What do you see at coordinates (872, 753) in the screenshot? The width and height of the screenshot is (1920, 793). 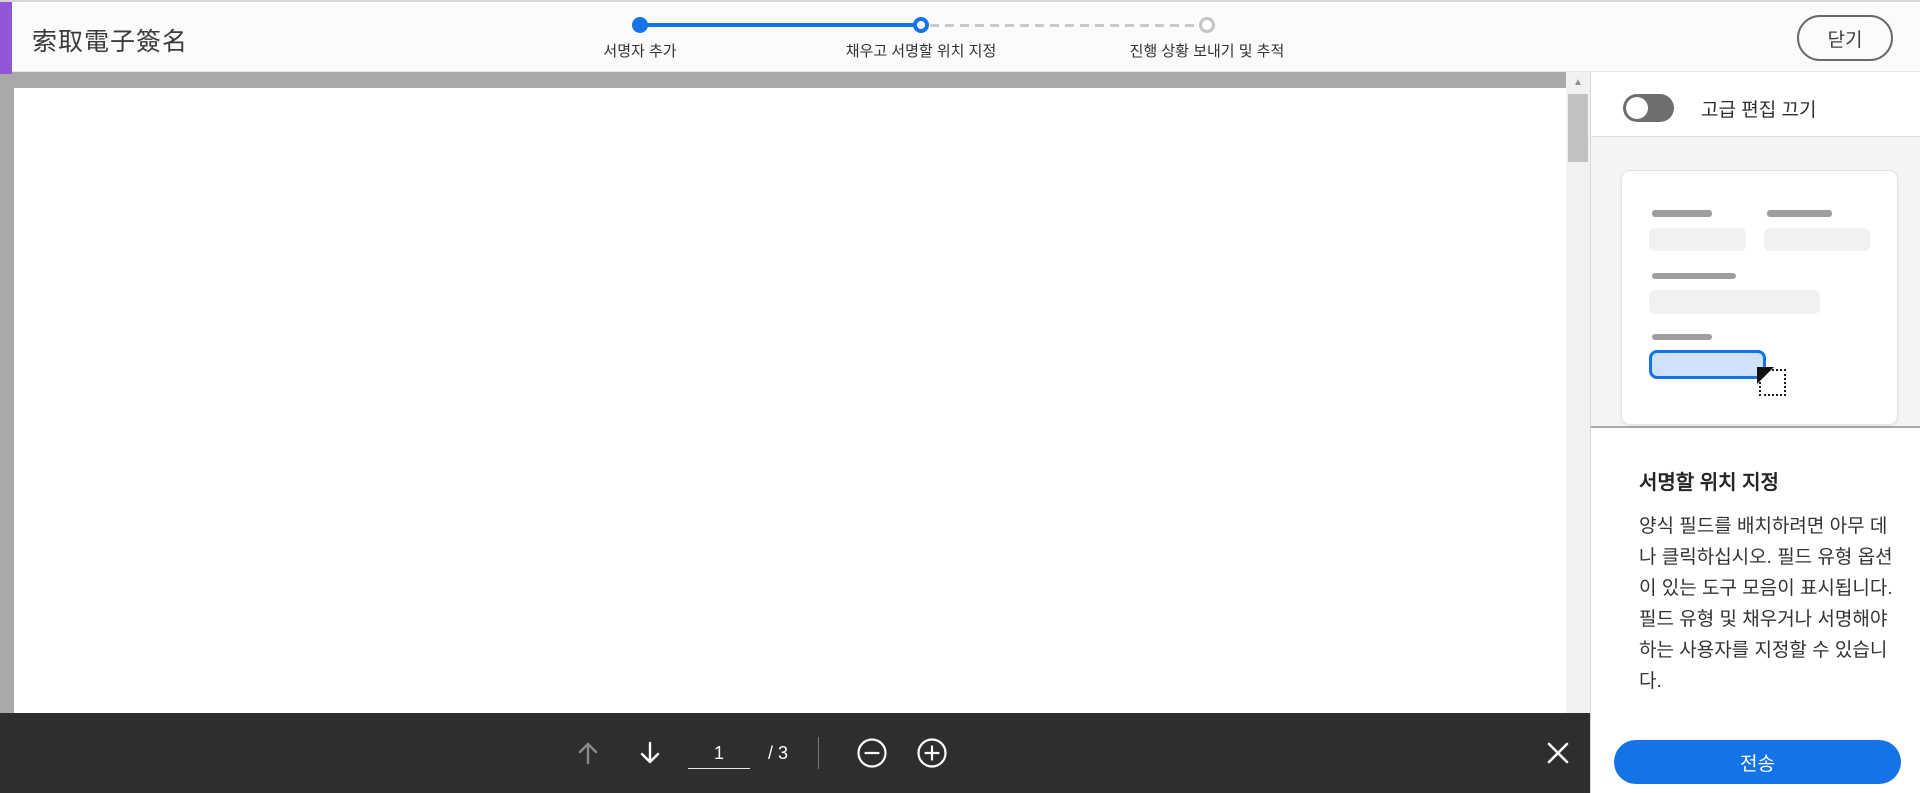 I see `zoom-out-icon` at bounding box center [872, 753].